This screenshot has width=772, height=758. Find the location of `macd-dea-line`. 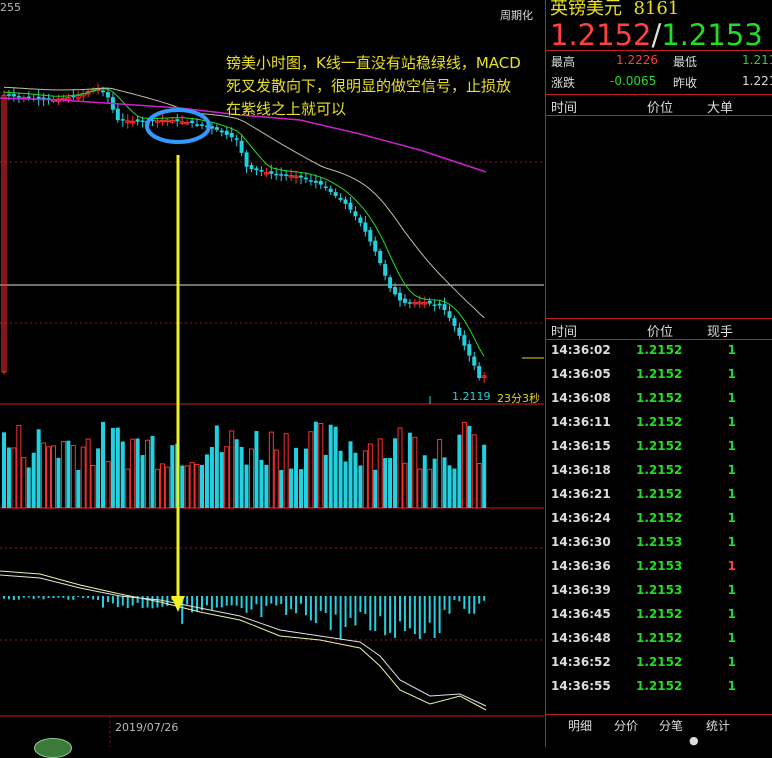

macd-dea-line is located at coordinates (243, 640).